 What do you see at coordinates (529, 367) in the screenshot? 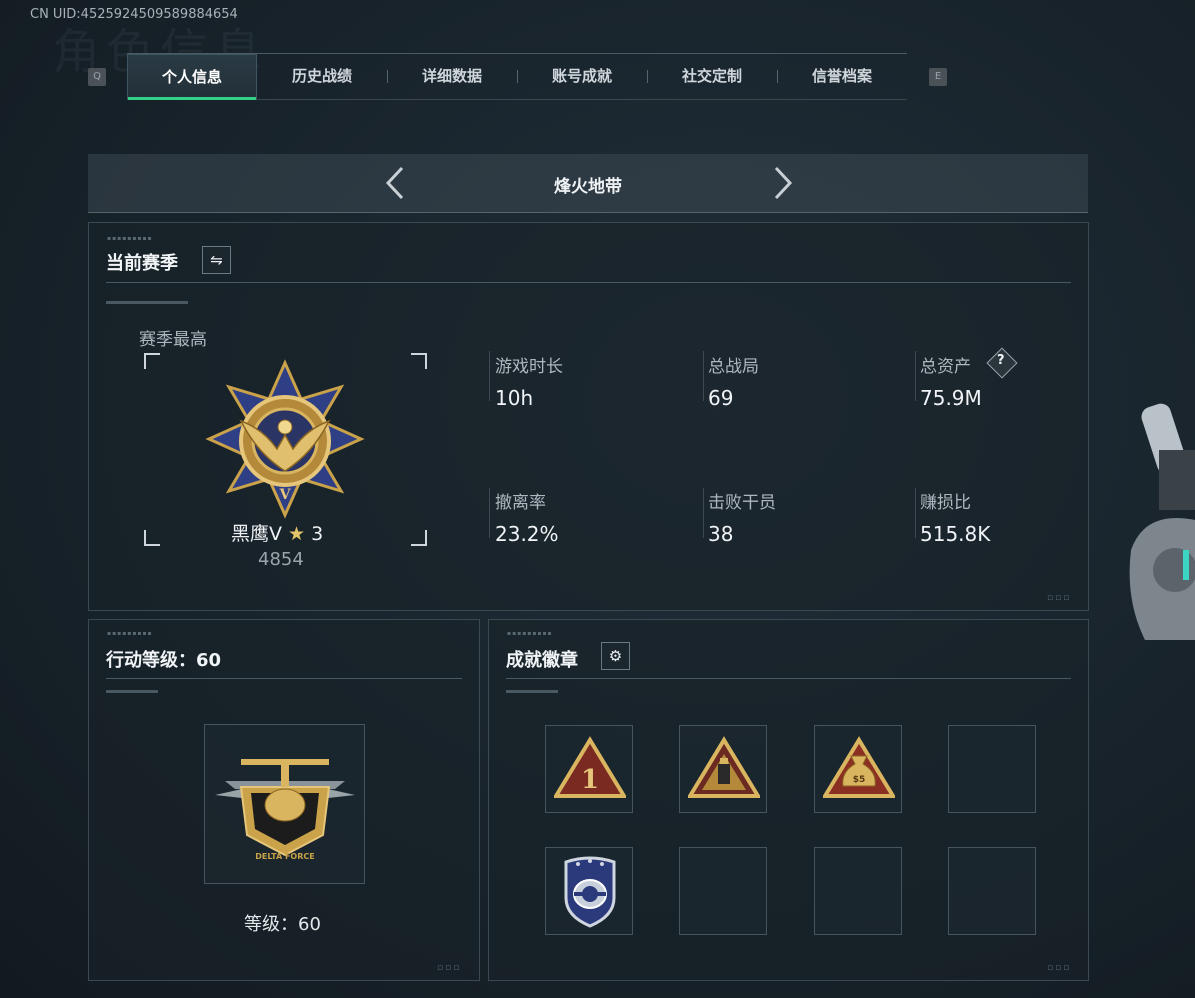
I see `stat-playtime-label: 游戏时长` at bounding box center [529, 367].